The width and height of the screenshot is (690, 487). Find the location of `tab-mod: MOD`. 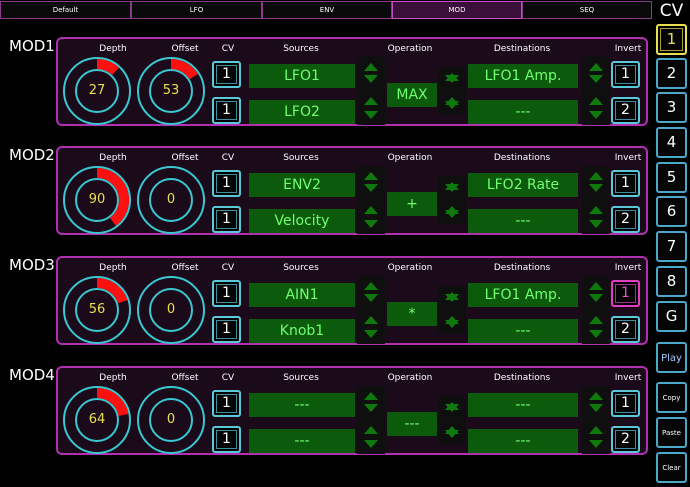

tab-mod: MOD is located at coordinates (457, 10).